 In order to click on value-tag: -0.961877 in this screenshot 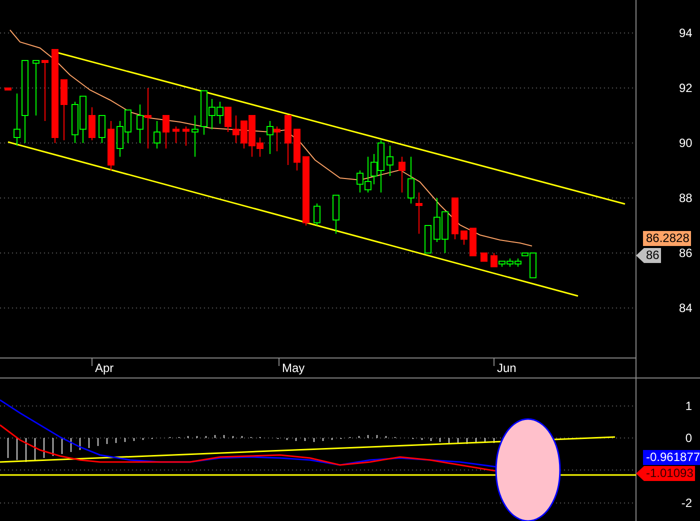, I will do `click(671, 457)`.